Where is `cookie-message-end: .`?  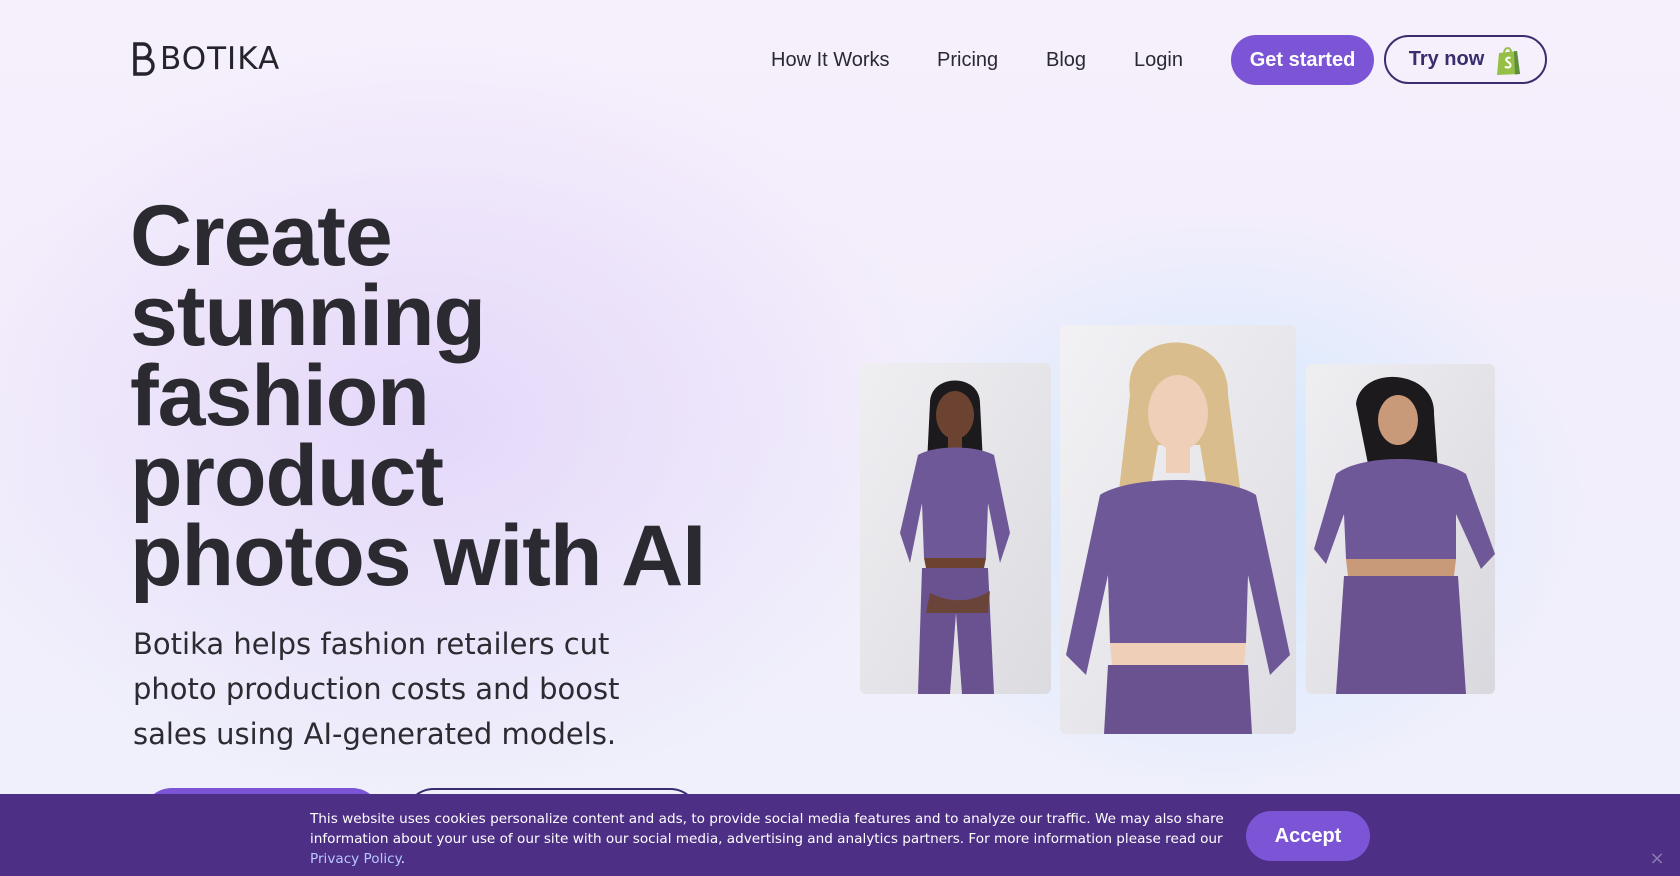
cookie-message-end: . is located at coordinates (403, 859).